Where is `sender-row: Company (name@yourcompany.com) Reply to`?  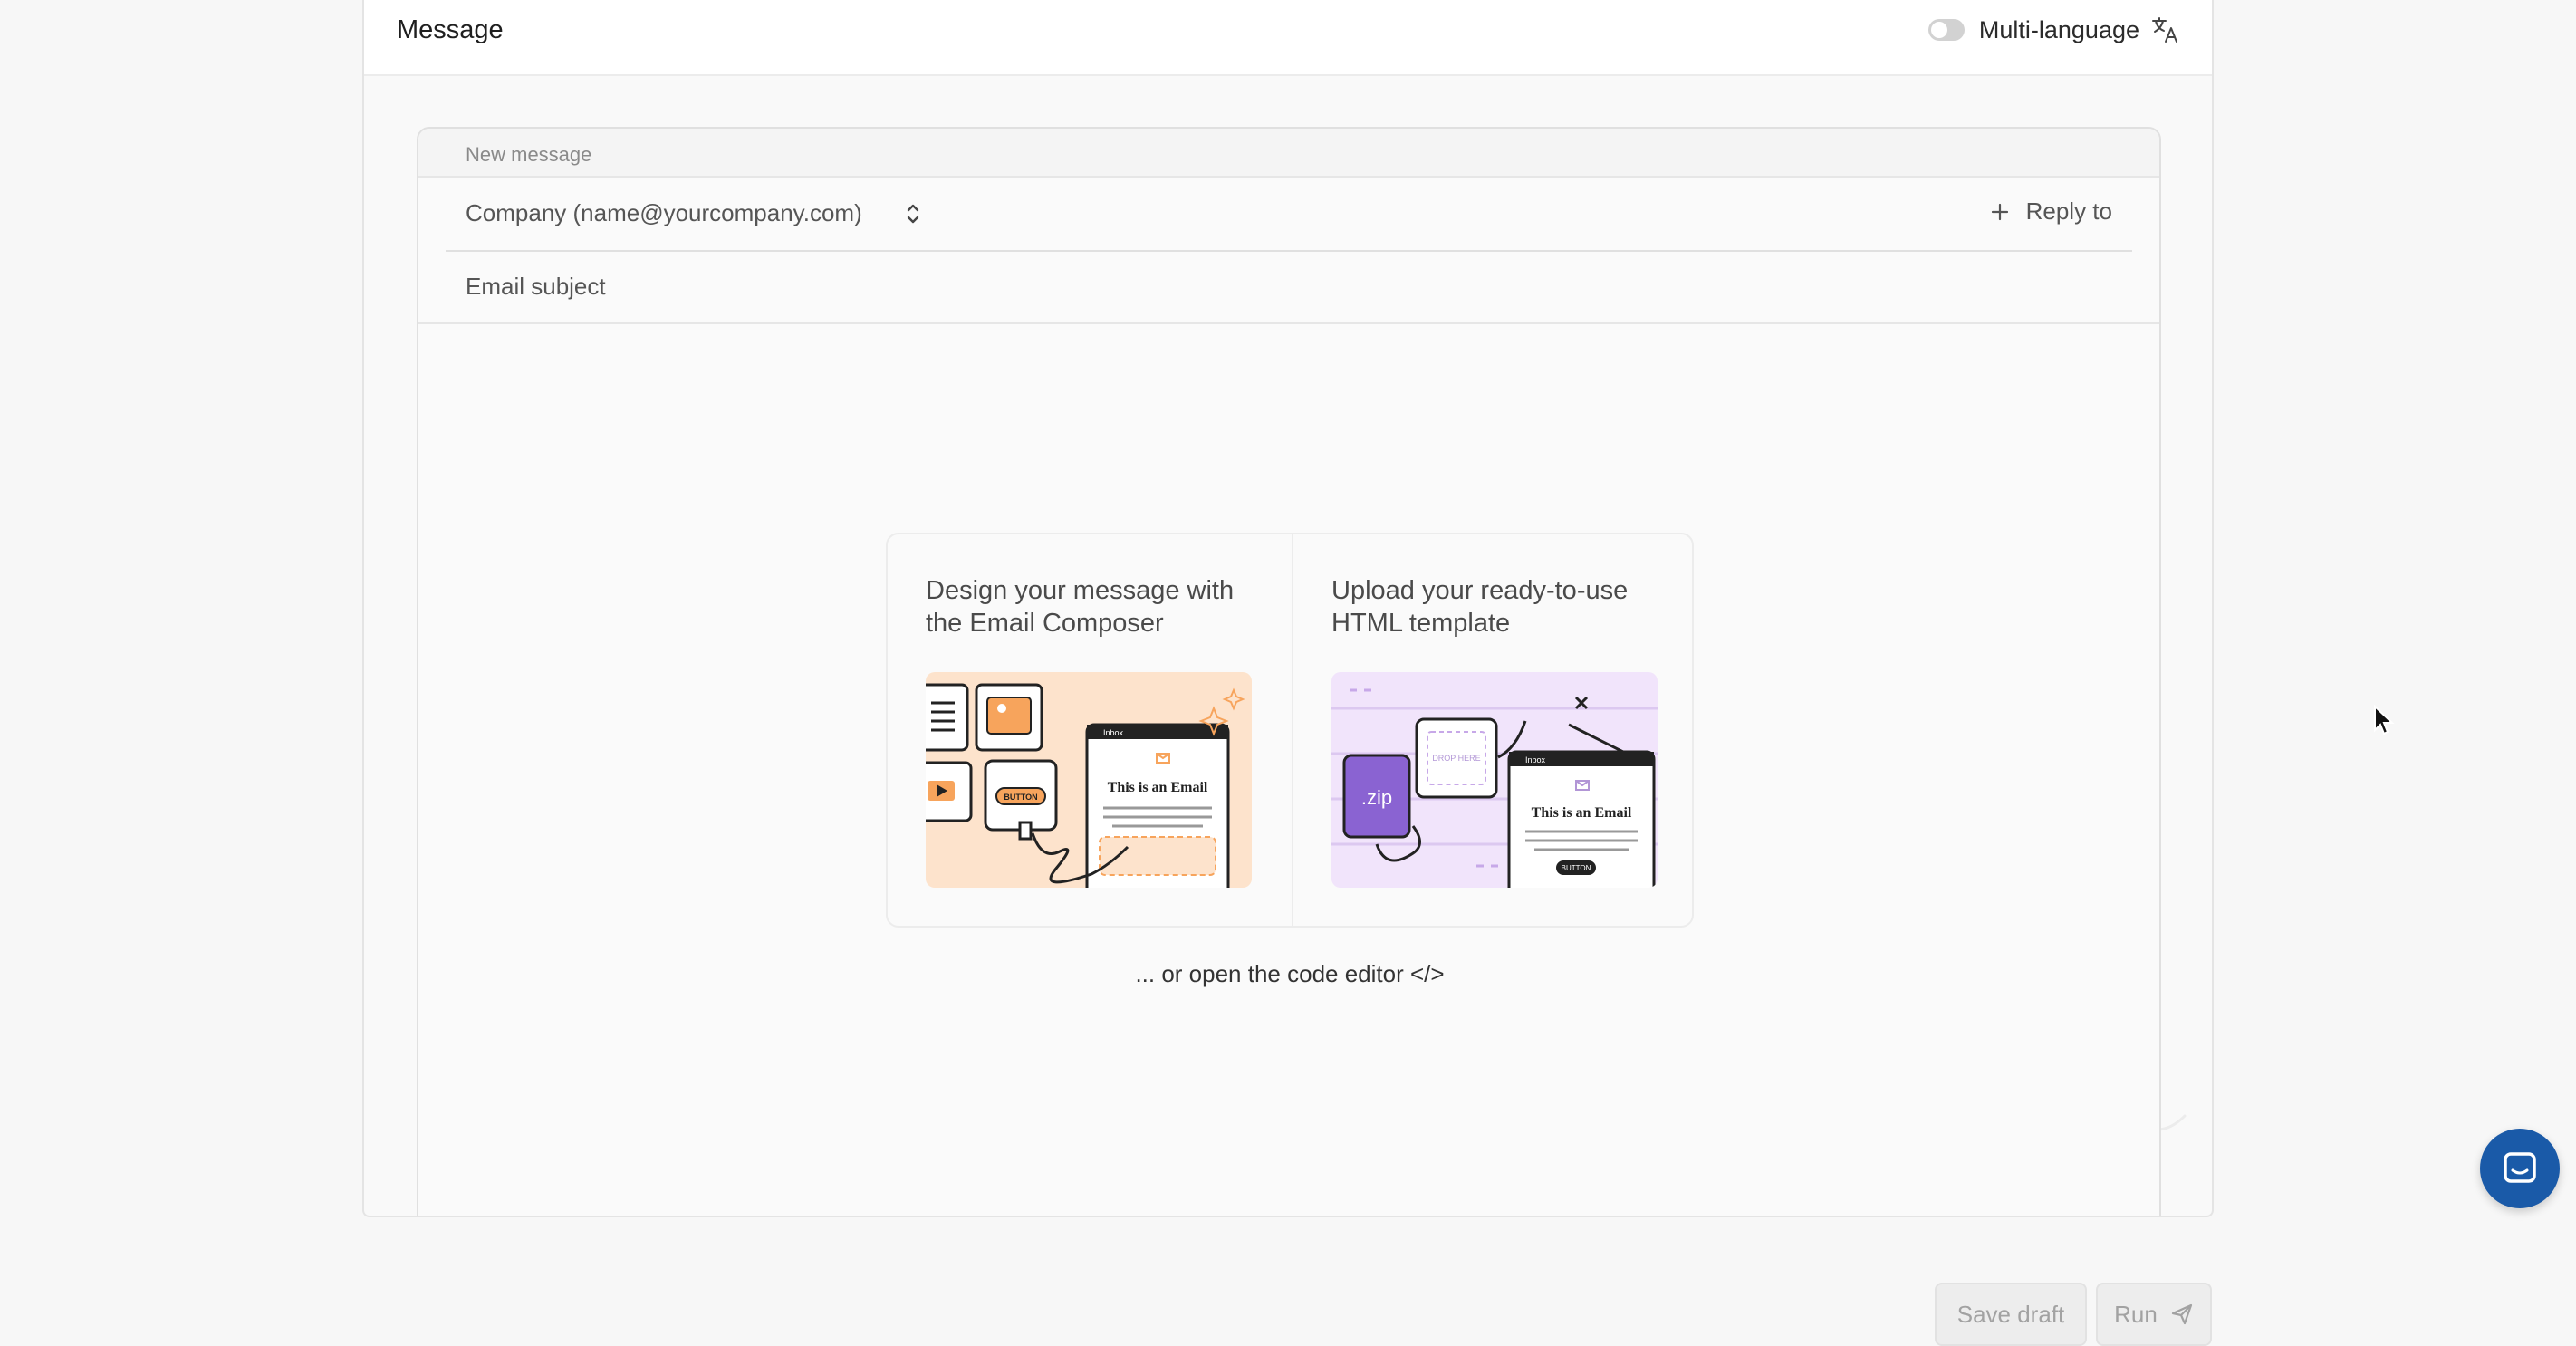 sender-row: Company (name@yourcompany.com) Reply to is located at coordinates (1289, 215).